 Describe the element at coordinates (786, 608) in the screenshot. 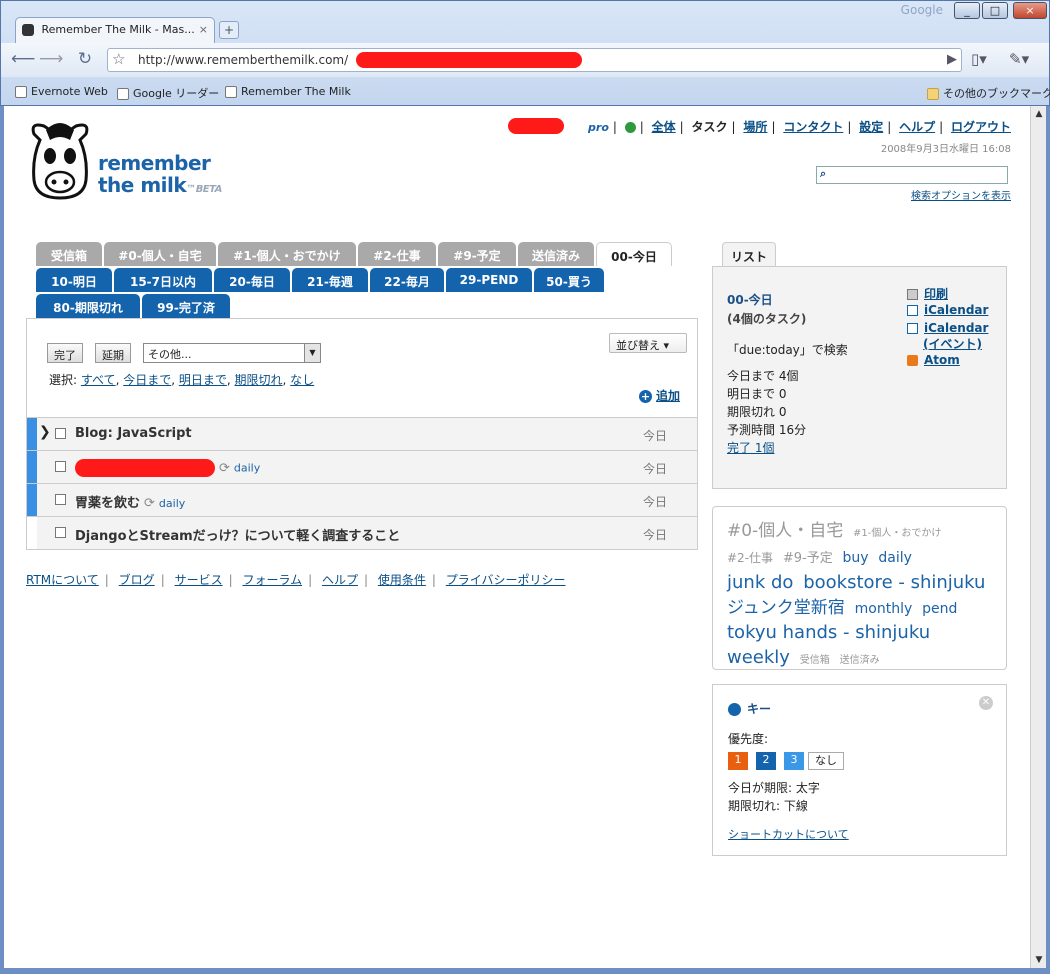

I see `tag-cloud-item: ジュンク堂新宿` at that location.